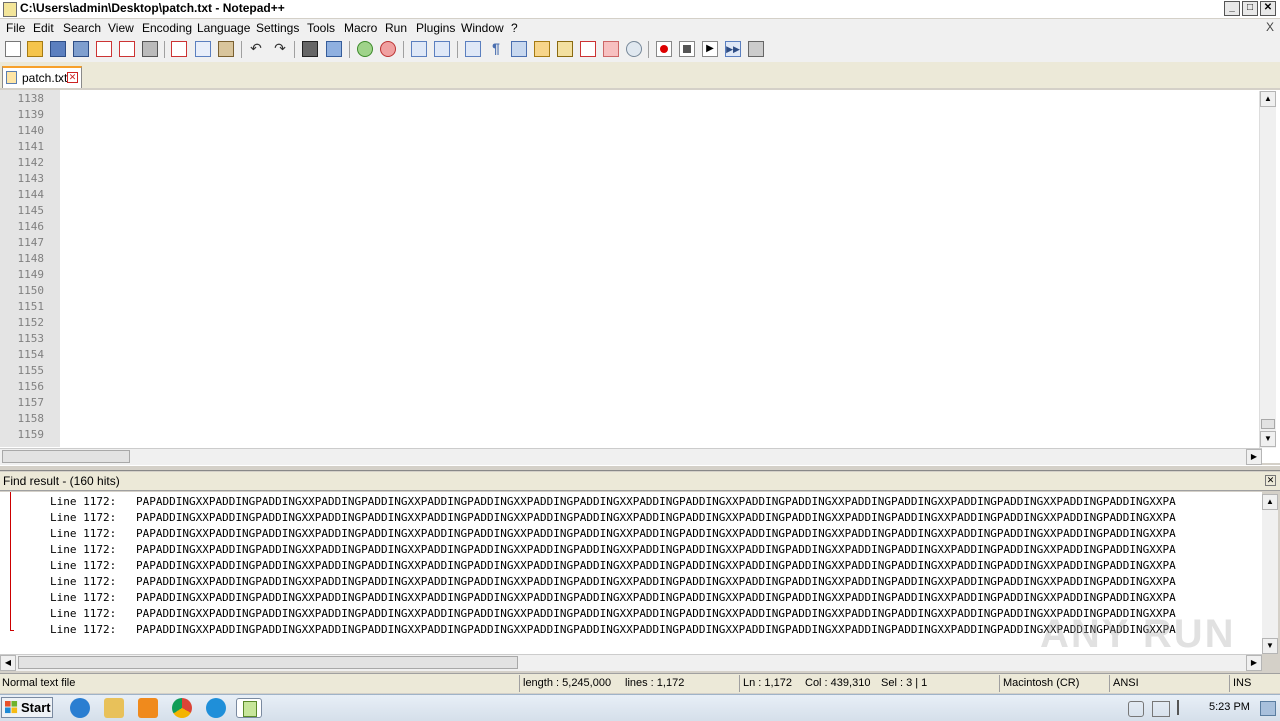 Image resolution: width=1280 pixels, height=721 pixels. I want to click on menu-tools: Tools, so click(321, 28).